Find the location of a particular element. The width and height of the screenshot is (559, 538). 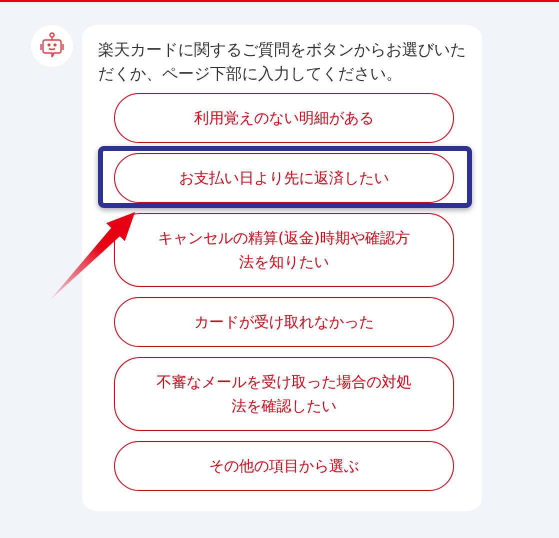

option-button: 利用覚えのない明細がある is located at coordinates (284, 118).